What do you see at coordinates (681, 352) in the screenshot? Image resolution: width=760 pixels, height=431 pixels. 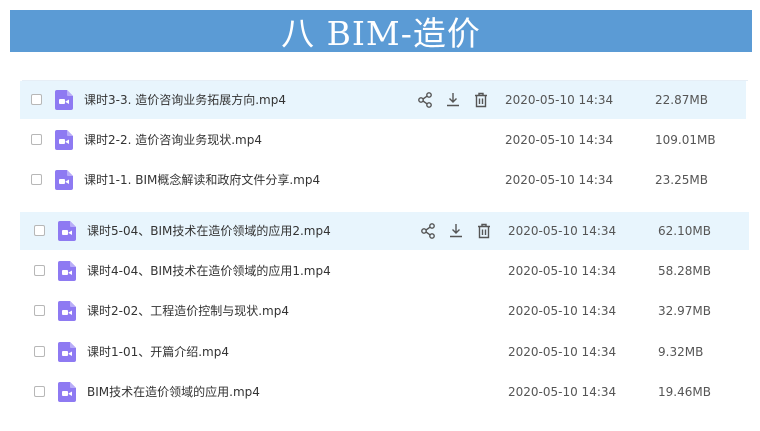 I see `file-size: 9.32MB` at bounding box center [681, 352].